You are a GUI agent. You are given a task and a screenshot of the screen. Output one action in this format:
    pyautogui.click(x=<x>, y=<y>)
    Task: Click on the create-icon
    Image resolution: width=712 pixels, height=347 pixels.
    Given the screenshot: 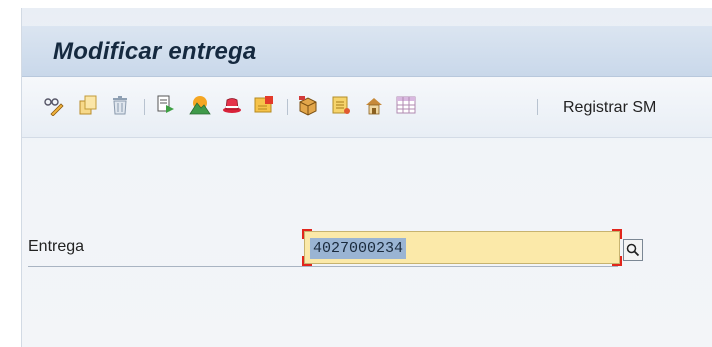 What is the action you would take?
    pyautogui.click(x=88, y=105)
    